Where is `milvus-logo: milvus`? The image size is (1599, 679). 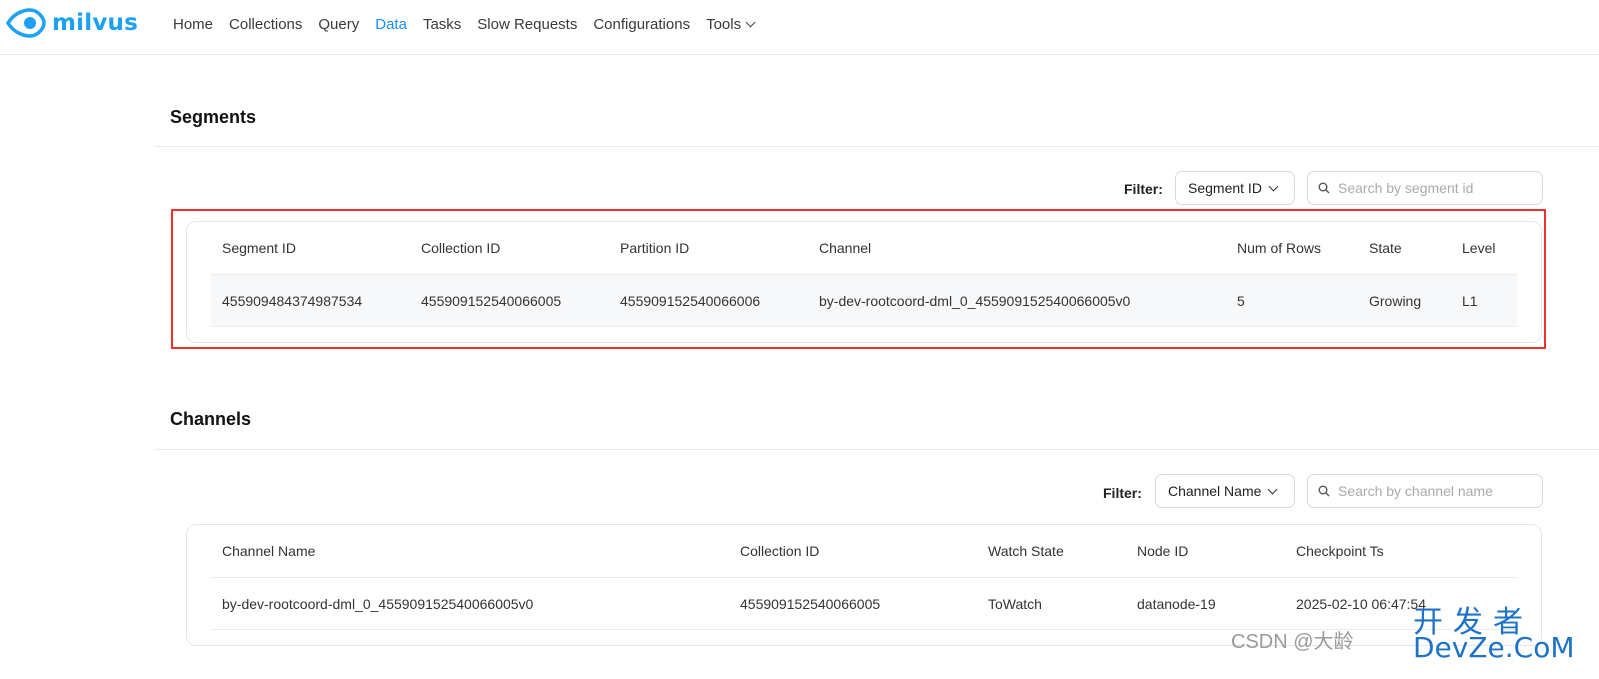
milvus-logo: milvus is located at coordinates (72, 23).